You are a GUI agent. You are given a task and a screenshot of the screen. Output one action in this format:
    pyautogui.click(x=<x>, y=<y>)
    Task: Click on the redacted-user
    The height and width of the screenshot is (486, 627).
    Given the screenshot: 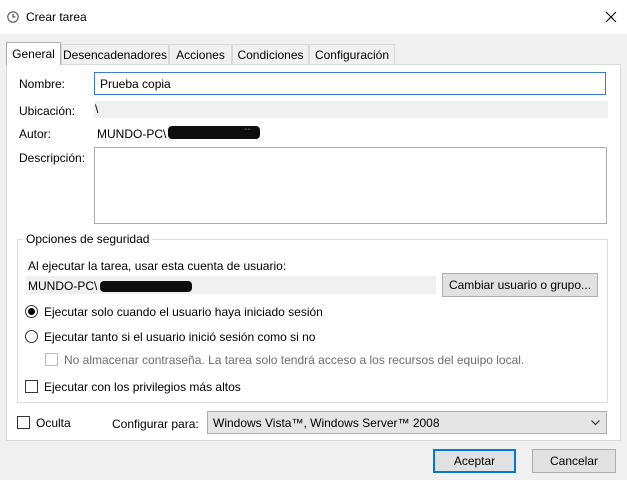 What is the action you would take?
    pyautogui.click(x=146, y=286)
    